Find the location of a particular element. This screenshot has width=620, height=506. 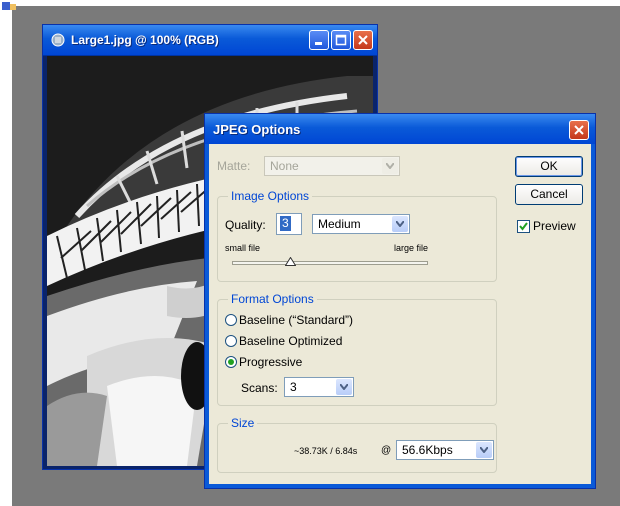

small-file-label: small file is located at coordinates (243, 248).